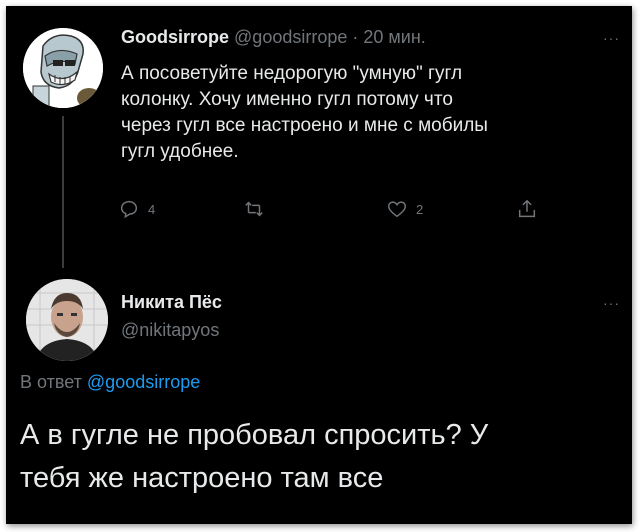 Image resolution: width=640 pixels, height=532 pixels. I want to click on avatar-goodsirrope, so click(63, 68).